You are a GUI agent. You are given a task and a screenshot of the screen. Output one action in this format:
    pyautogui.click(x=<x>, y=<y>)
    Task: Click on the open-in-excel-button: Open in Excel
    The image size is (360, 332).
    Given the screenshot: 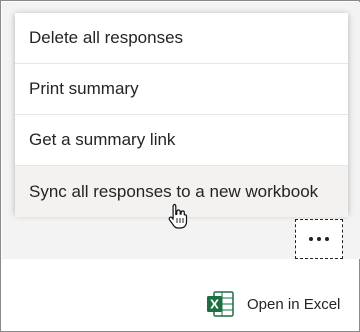 What is the action you would take?
    pyautogui.click(x=272, y=304)
    